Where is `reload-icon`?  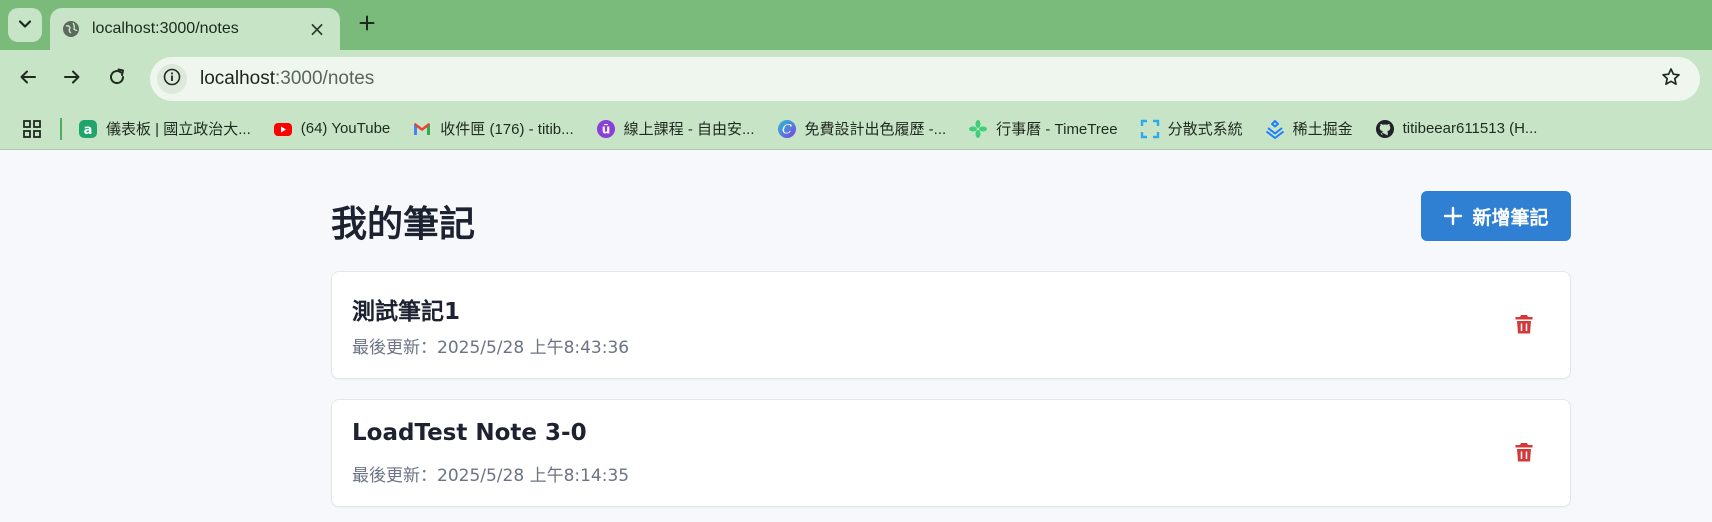
reload-icon is located at coordinates (117, 79).